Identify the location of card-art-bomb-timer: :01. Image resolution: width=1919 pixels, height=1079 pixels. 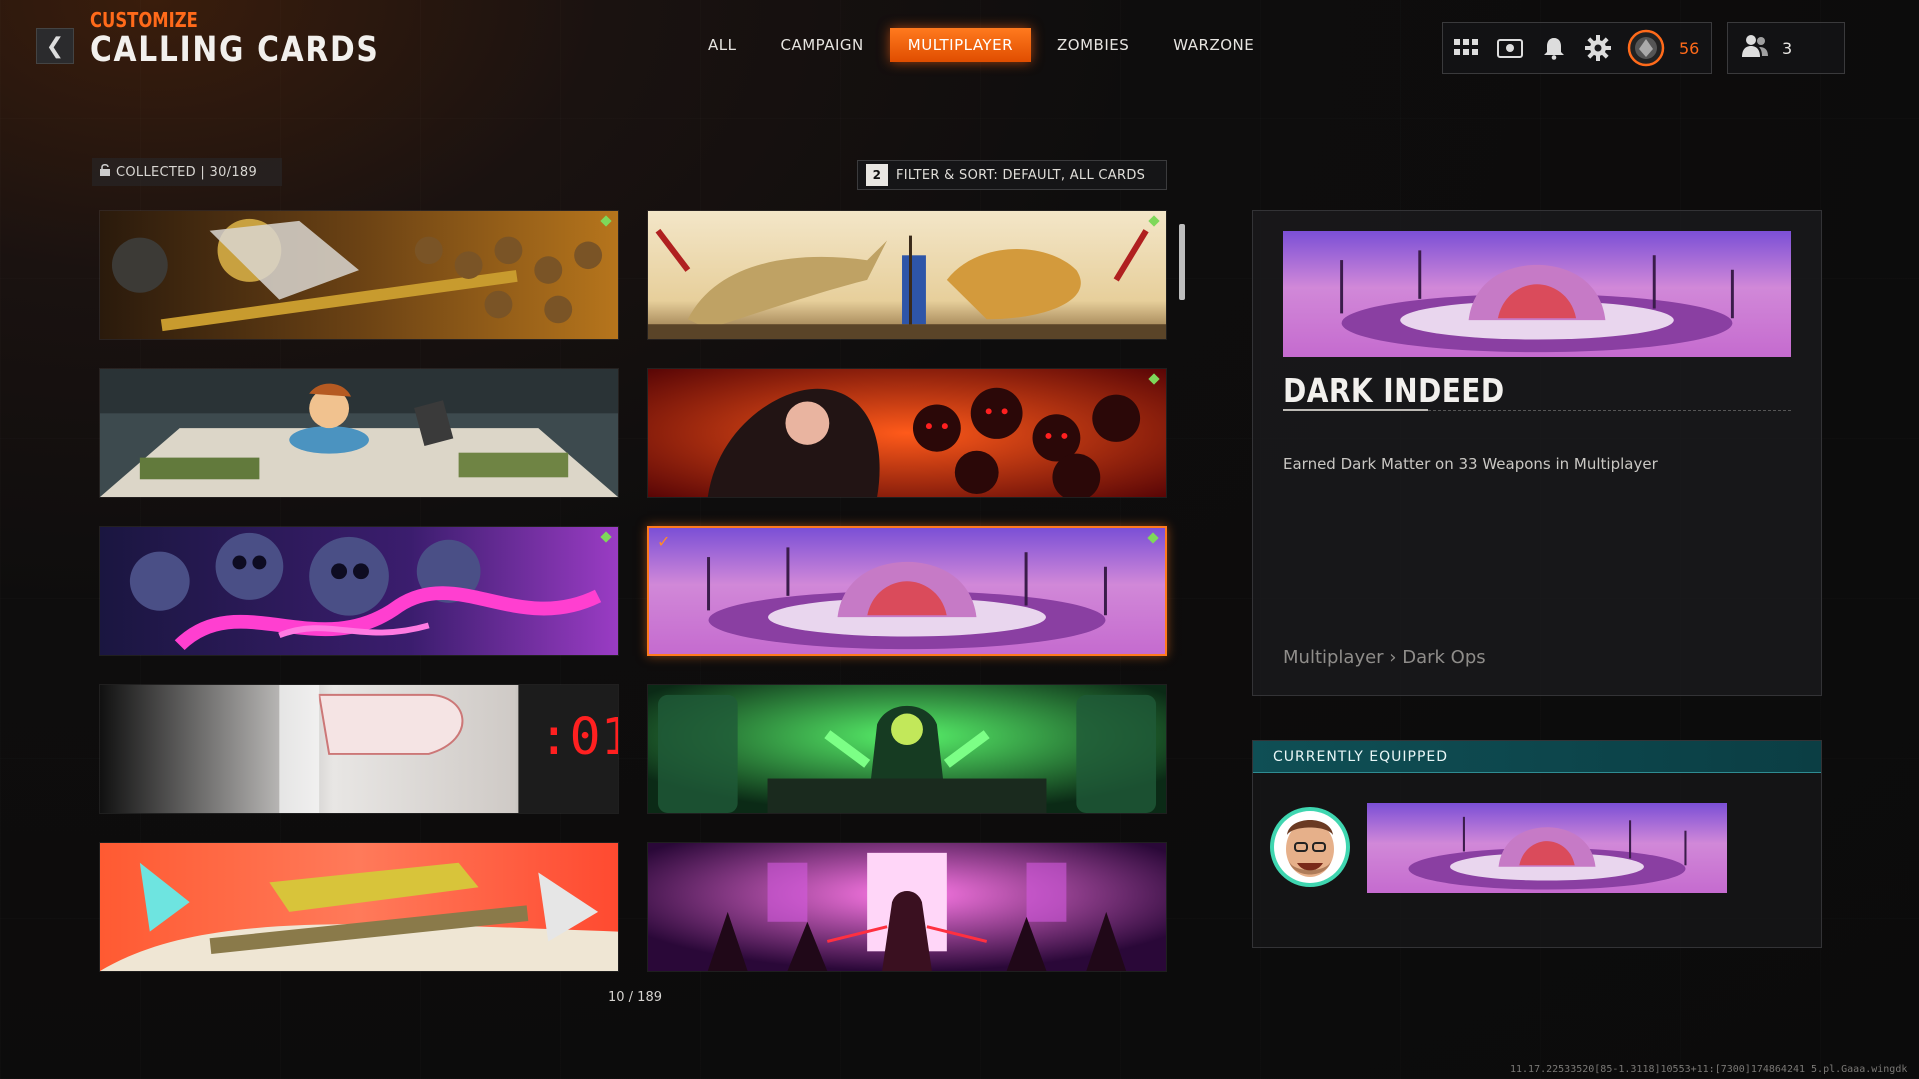
(359, 749).